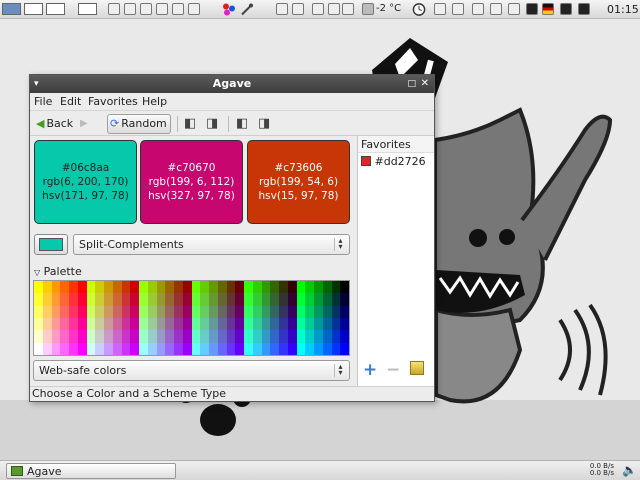 This screenshot has height=480, width=640. Describe the element at coordinates (130, 9) in the screenshot. I see `launcher-icon` at that location.